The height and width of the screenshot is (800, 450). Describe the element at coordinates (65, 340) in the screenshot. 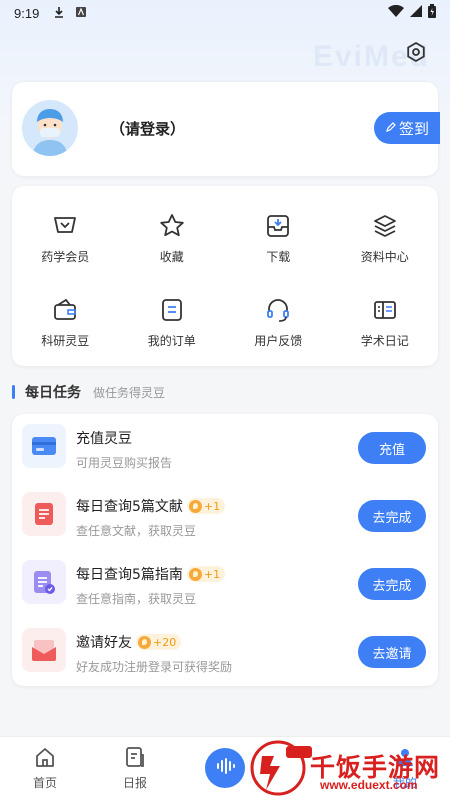

I see `menu-label: 科研灵豆` at that location.